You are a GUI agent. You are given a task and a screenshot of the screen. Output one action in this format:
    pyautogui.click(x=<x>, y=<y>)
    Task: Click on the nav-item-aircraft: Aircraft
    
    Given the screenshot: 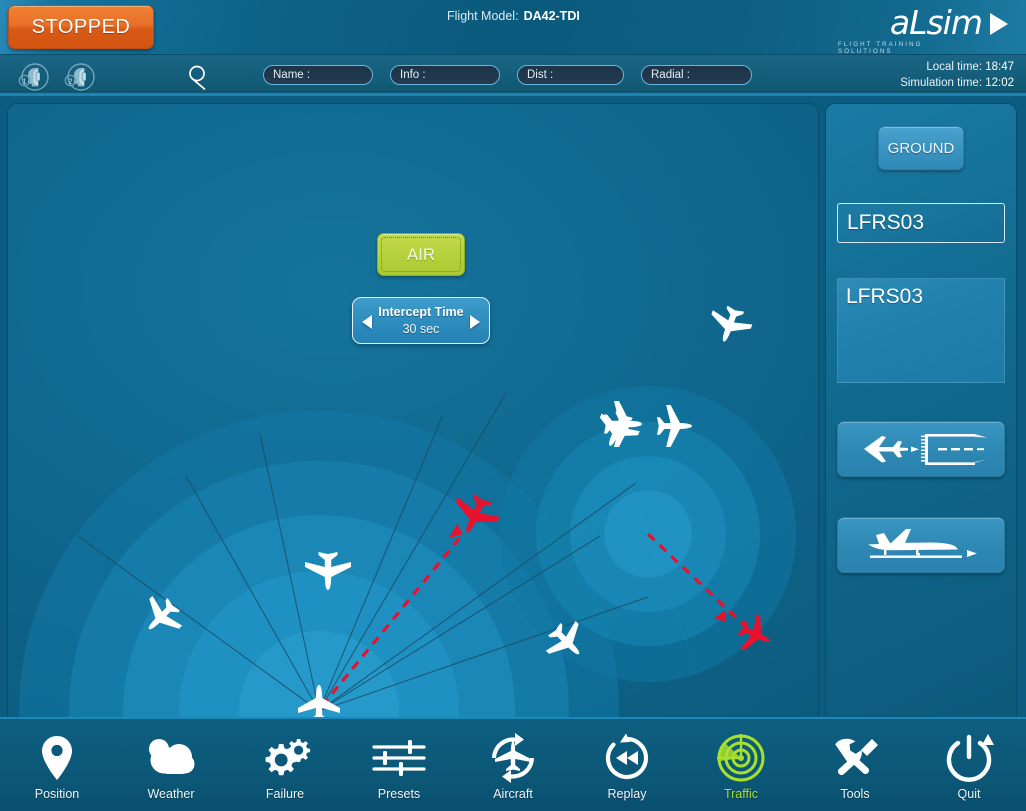 What is the action you would take?
    pyautogui.click(x=513, y=765)
    